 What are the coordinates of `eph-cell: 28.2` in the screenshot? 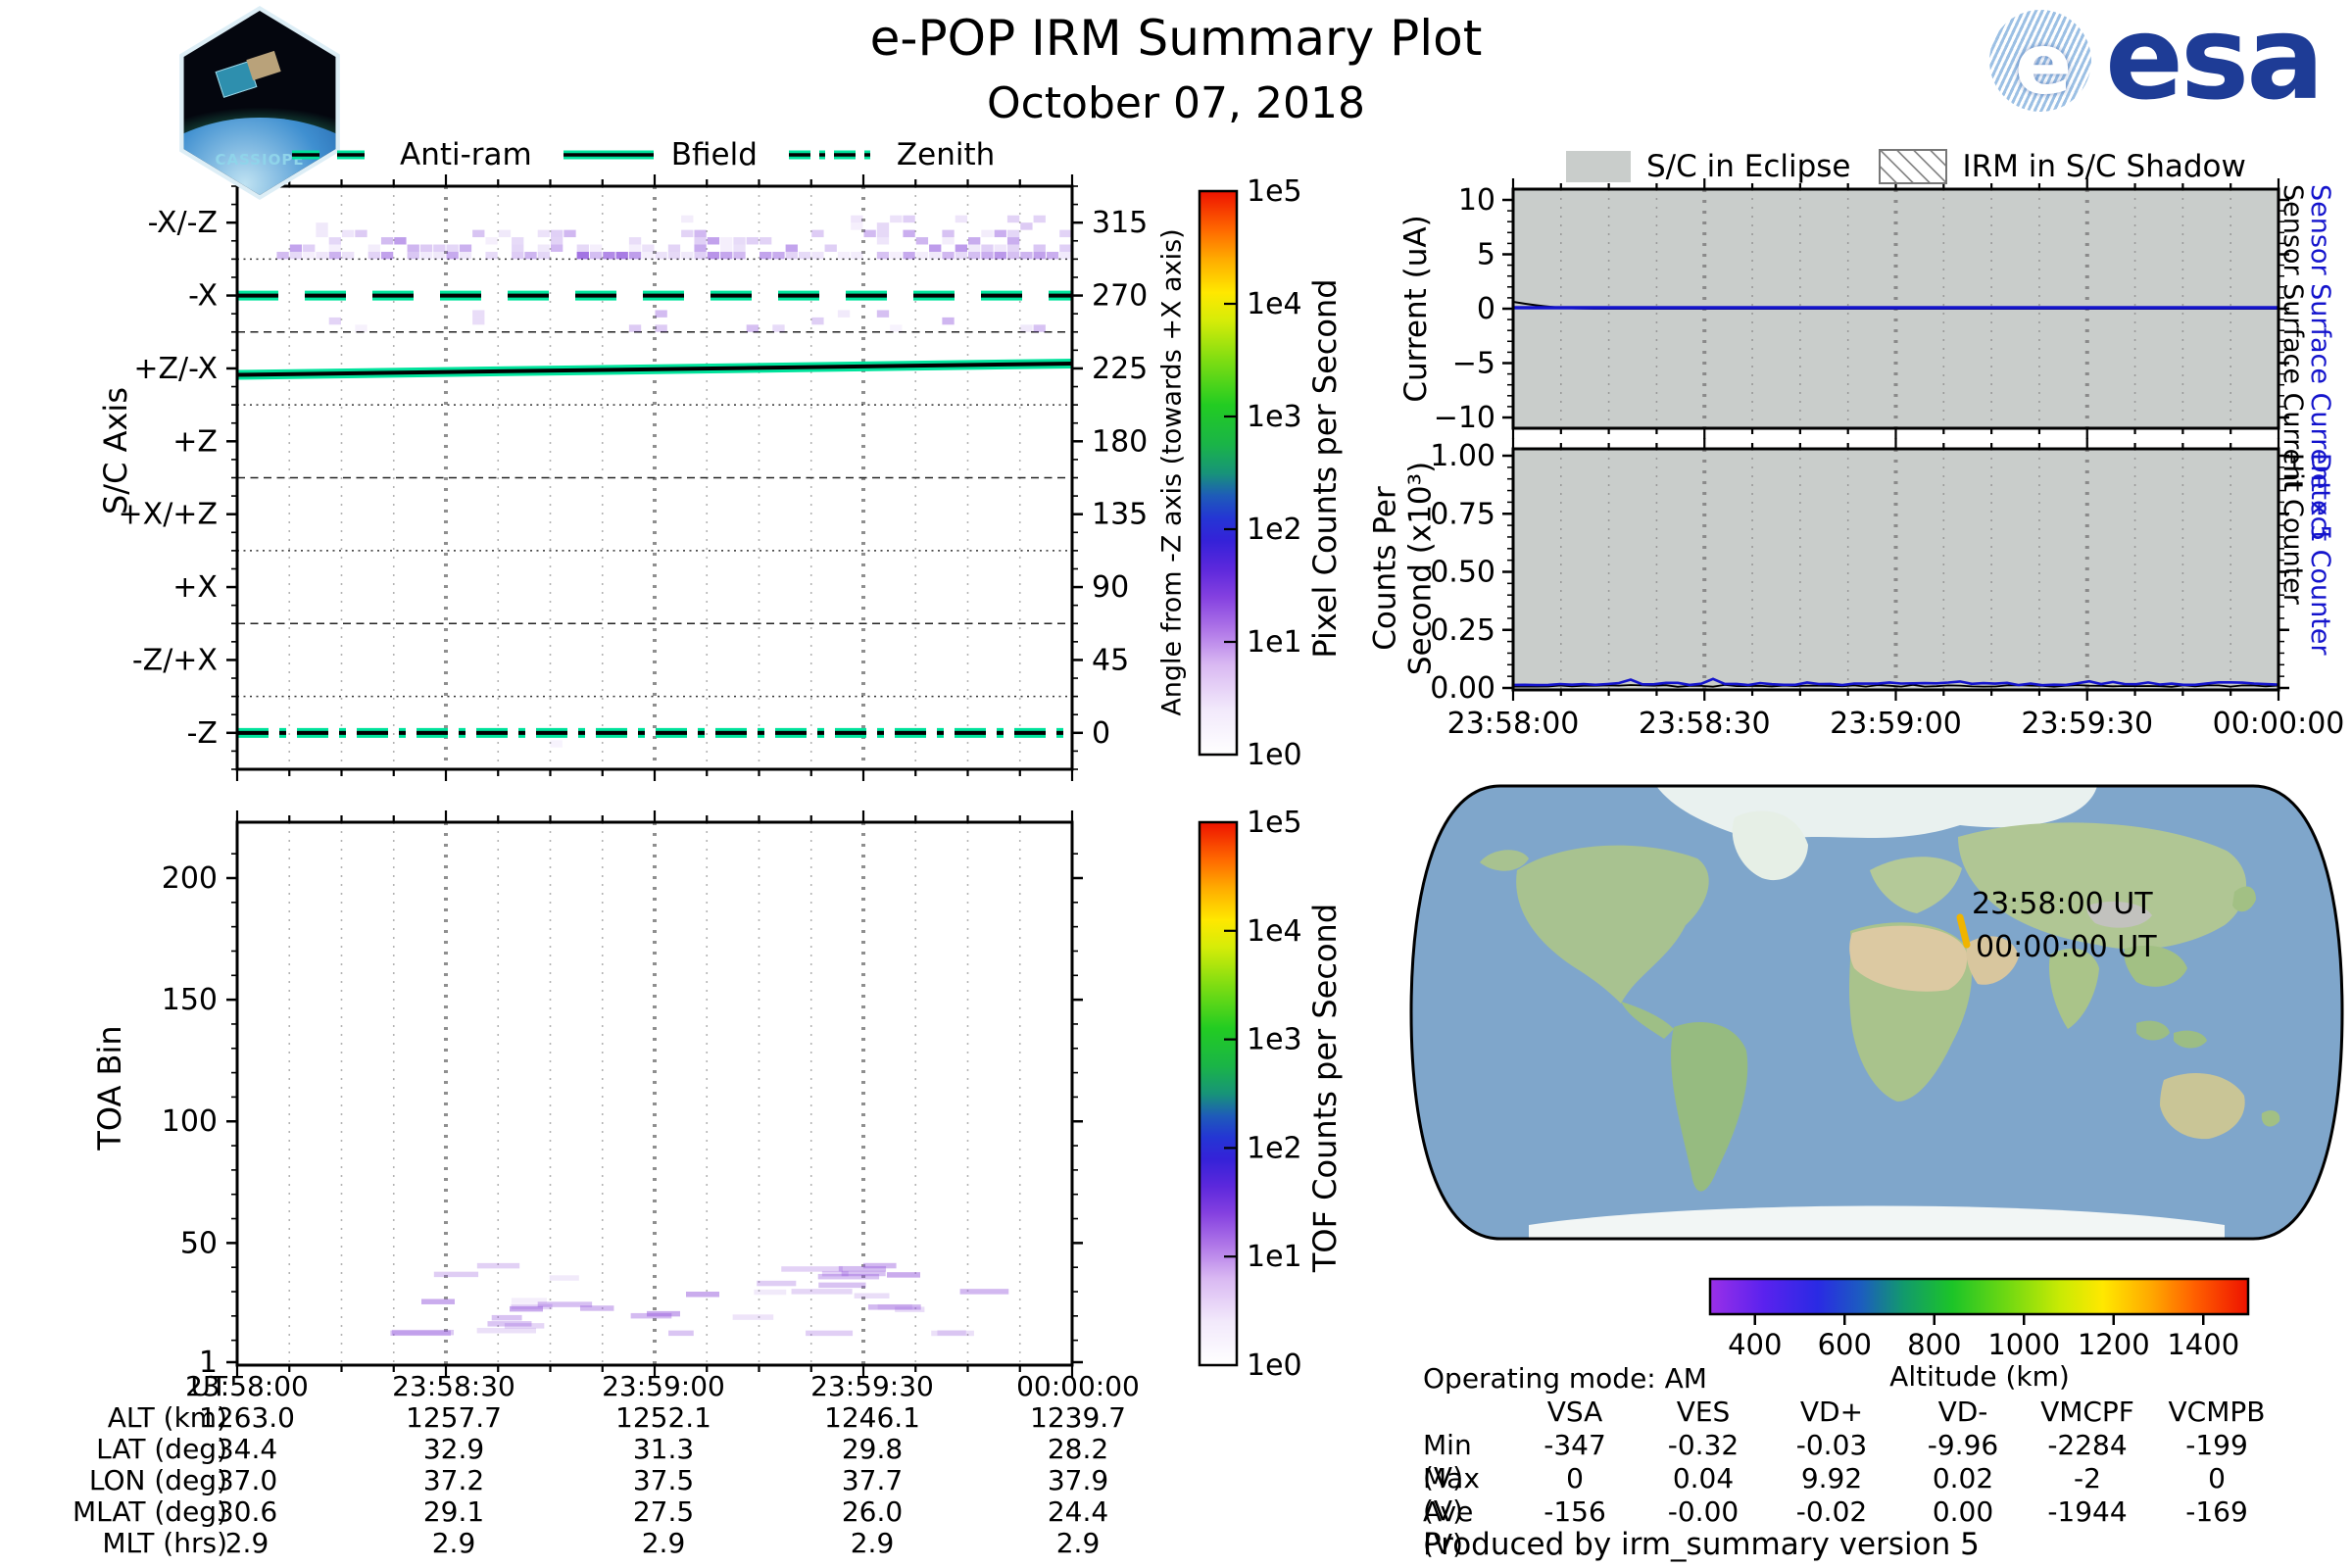 It's located at (1078, 1449).